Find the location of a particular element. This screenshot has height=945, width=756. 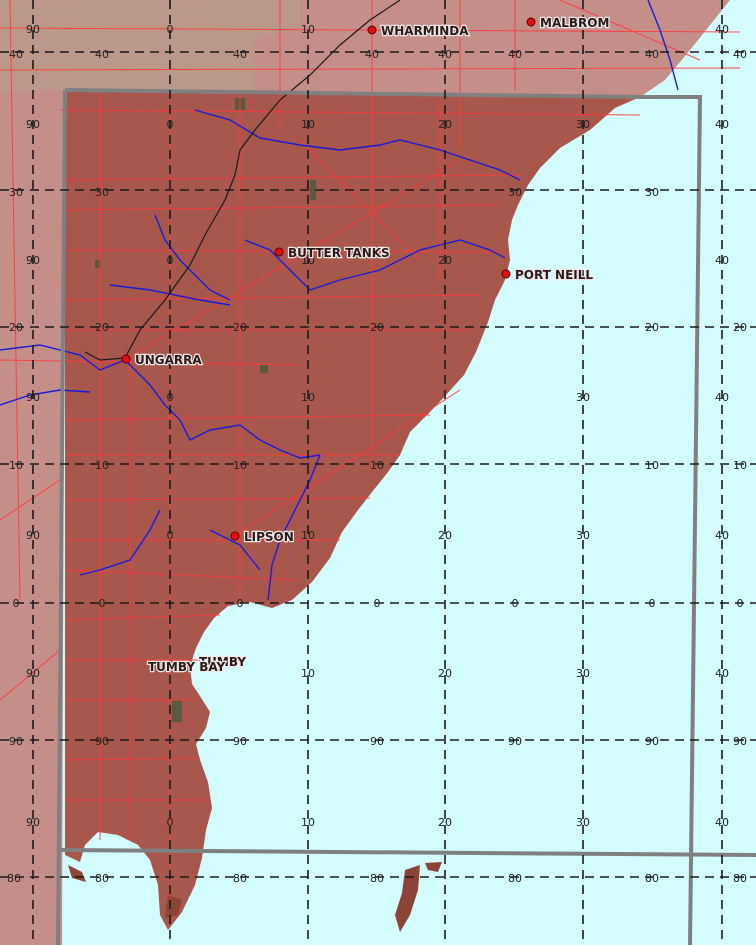

town-butter-tanks: BUTTER TANKS is located at coordinates (332, 253).